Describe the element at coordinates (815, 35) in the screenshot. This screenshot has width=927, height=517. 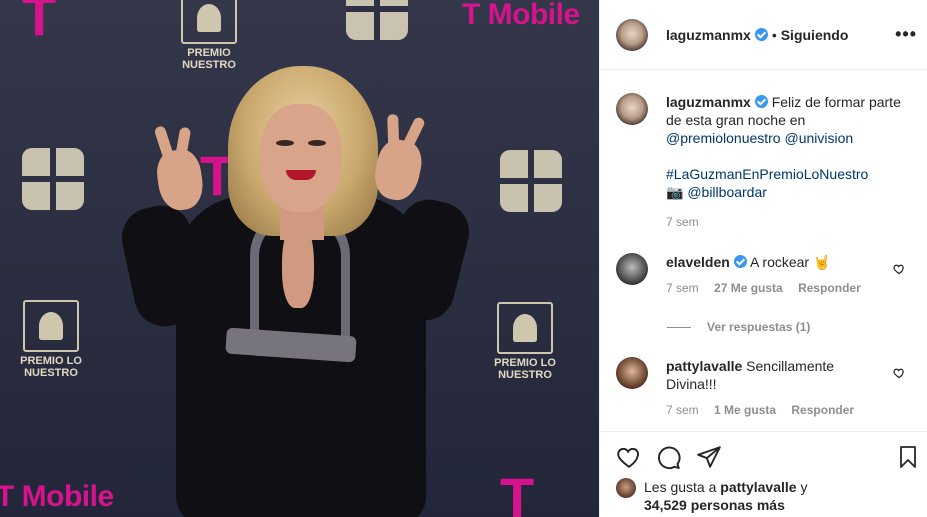
I see `following-button: Siguiendo` at that location.